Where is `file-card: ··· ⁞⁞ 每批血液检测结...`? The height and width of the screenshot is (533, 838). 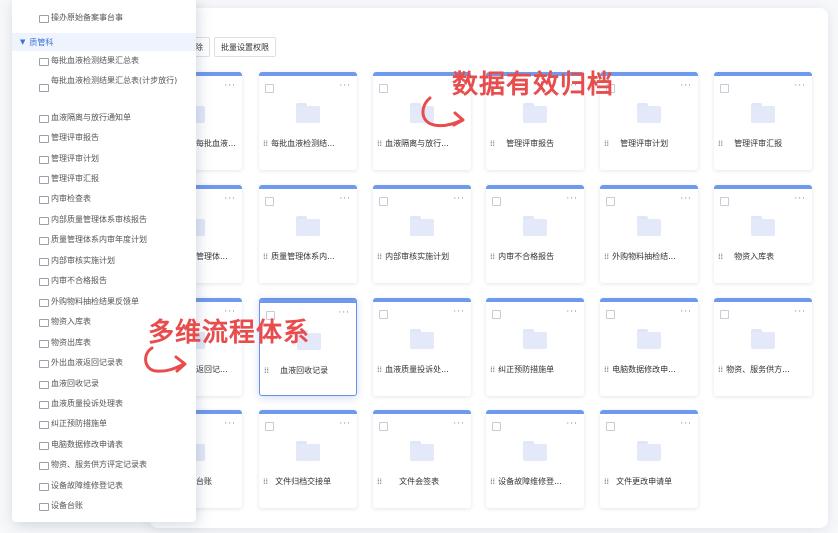 file-card: ··· ⁞⁞ 每批血液检测结... is located at coordinates (308, 121).